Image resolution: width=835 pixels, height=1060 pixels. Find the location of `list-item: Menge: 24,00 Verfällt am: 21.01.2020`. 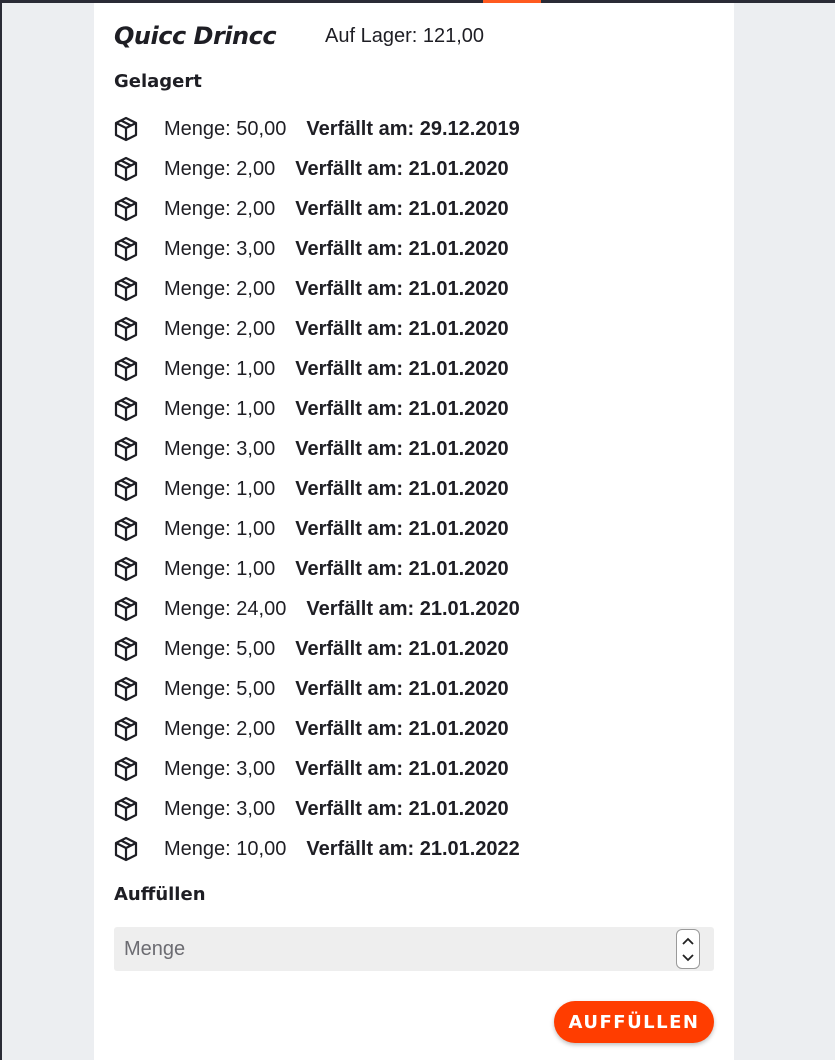

list-item: Menge: 24,00 Verfällt am: 21.01.2020 is located at coordinates (414, 609).